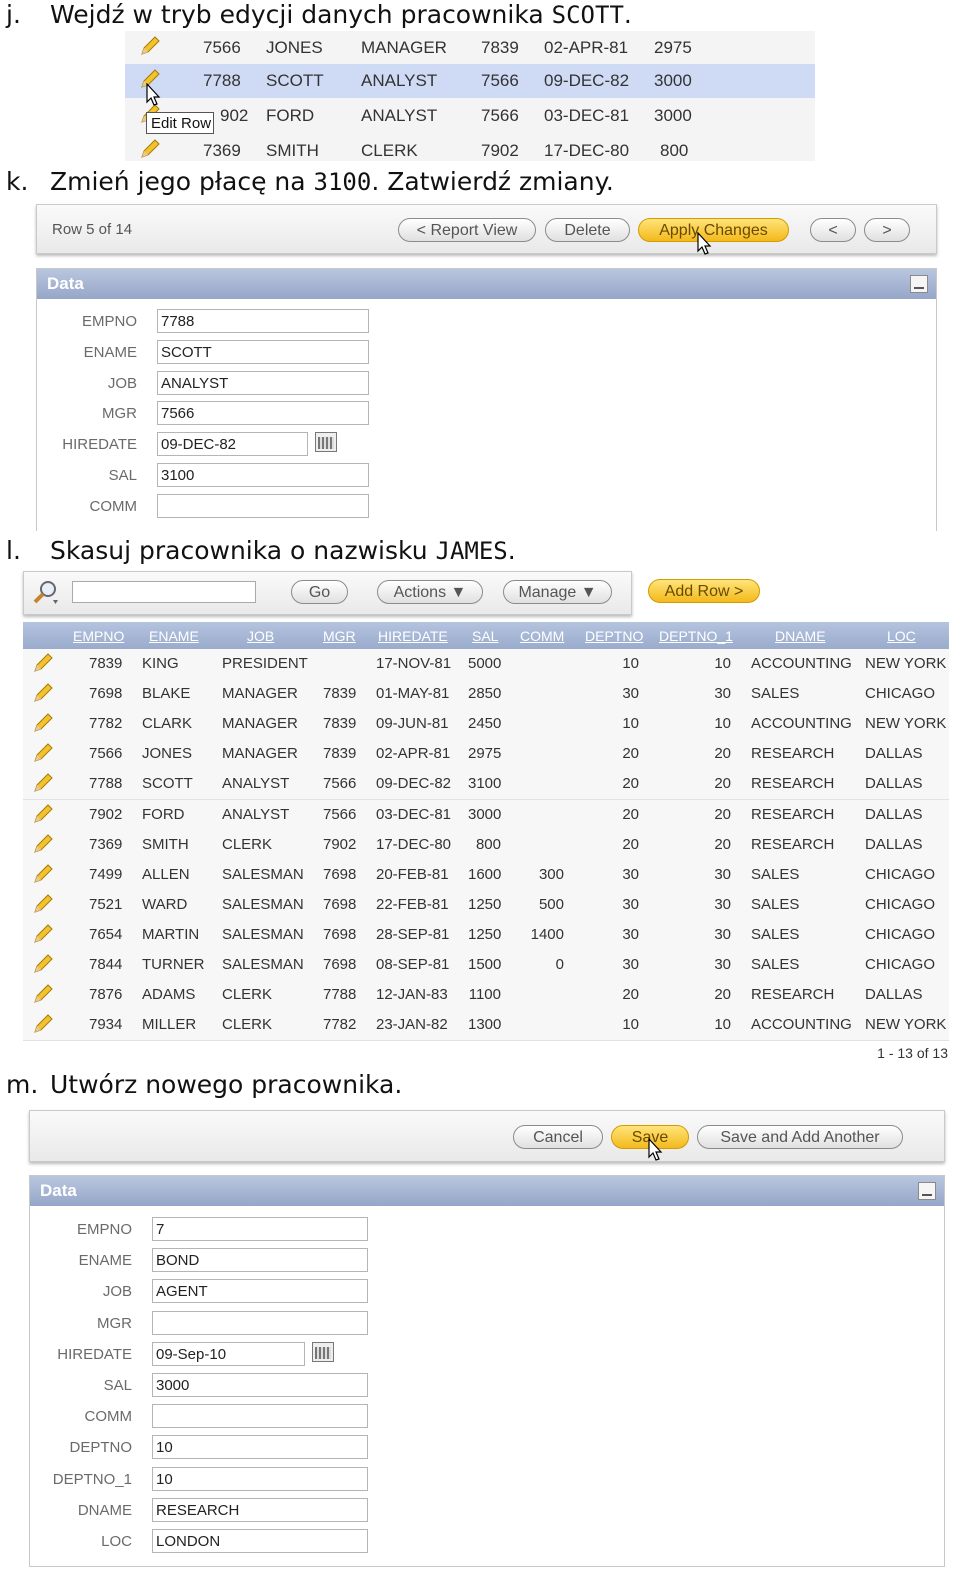 This screenshot has height=1572, width=960. I want to click on field-input-empno: 7, so click(260, 1229).